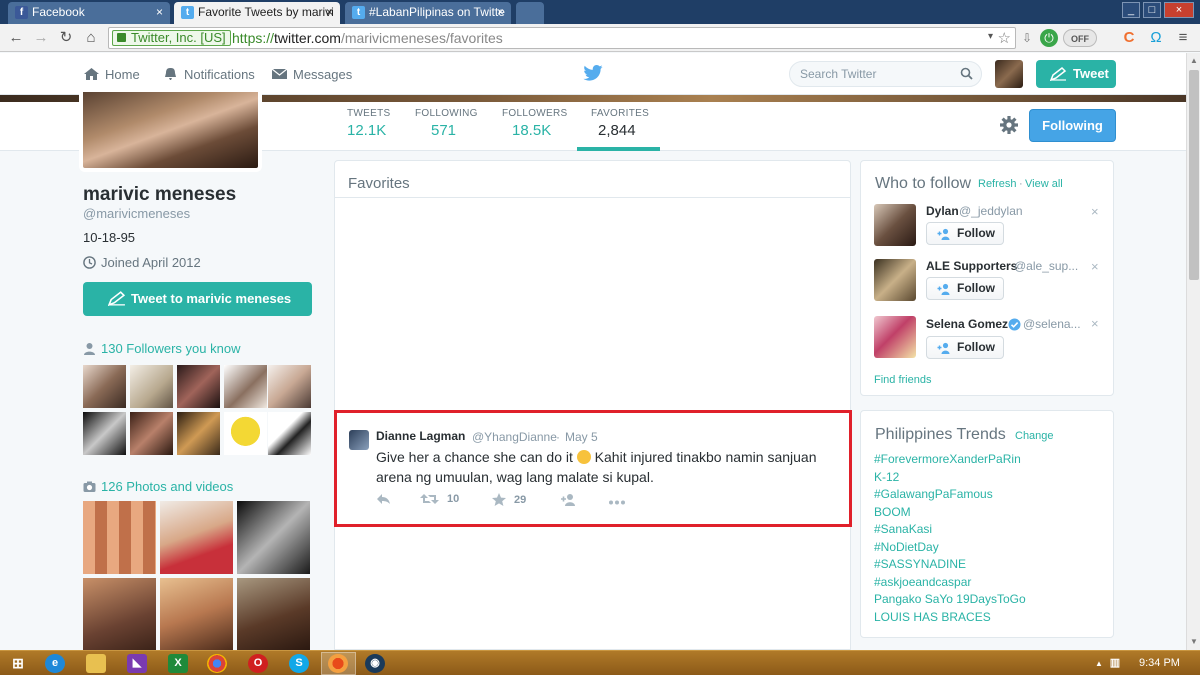 This screenshot has height=675, width=1200. I want to click on suggestion-name: ALE Supporters, so click(971, 266).